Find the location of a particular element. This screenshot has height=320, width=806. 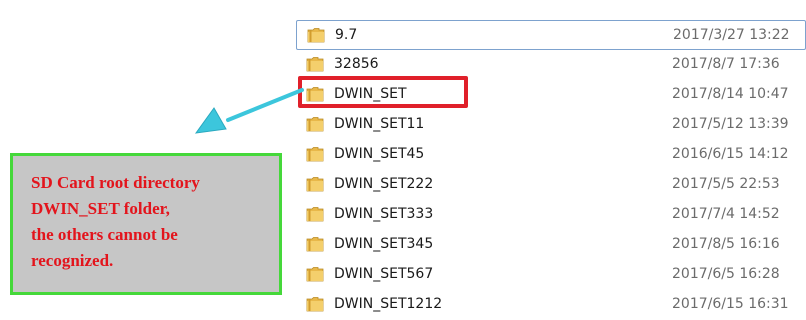

file-row: DWIN_SET333 2017/7/4 14:52 is located at coordinates (551, 215).